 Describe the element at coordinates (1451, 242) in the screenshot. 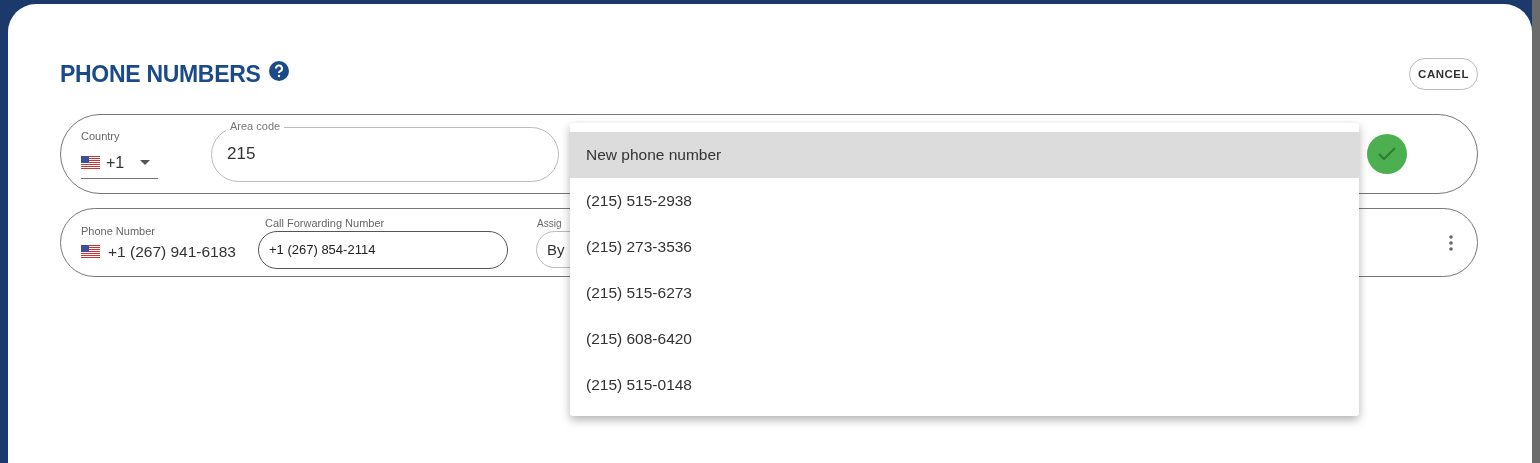

I see `more-icon` at that location.